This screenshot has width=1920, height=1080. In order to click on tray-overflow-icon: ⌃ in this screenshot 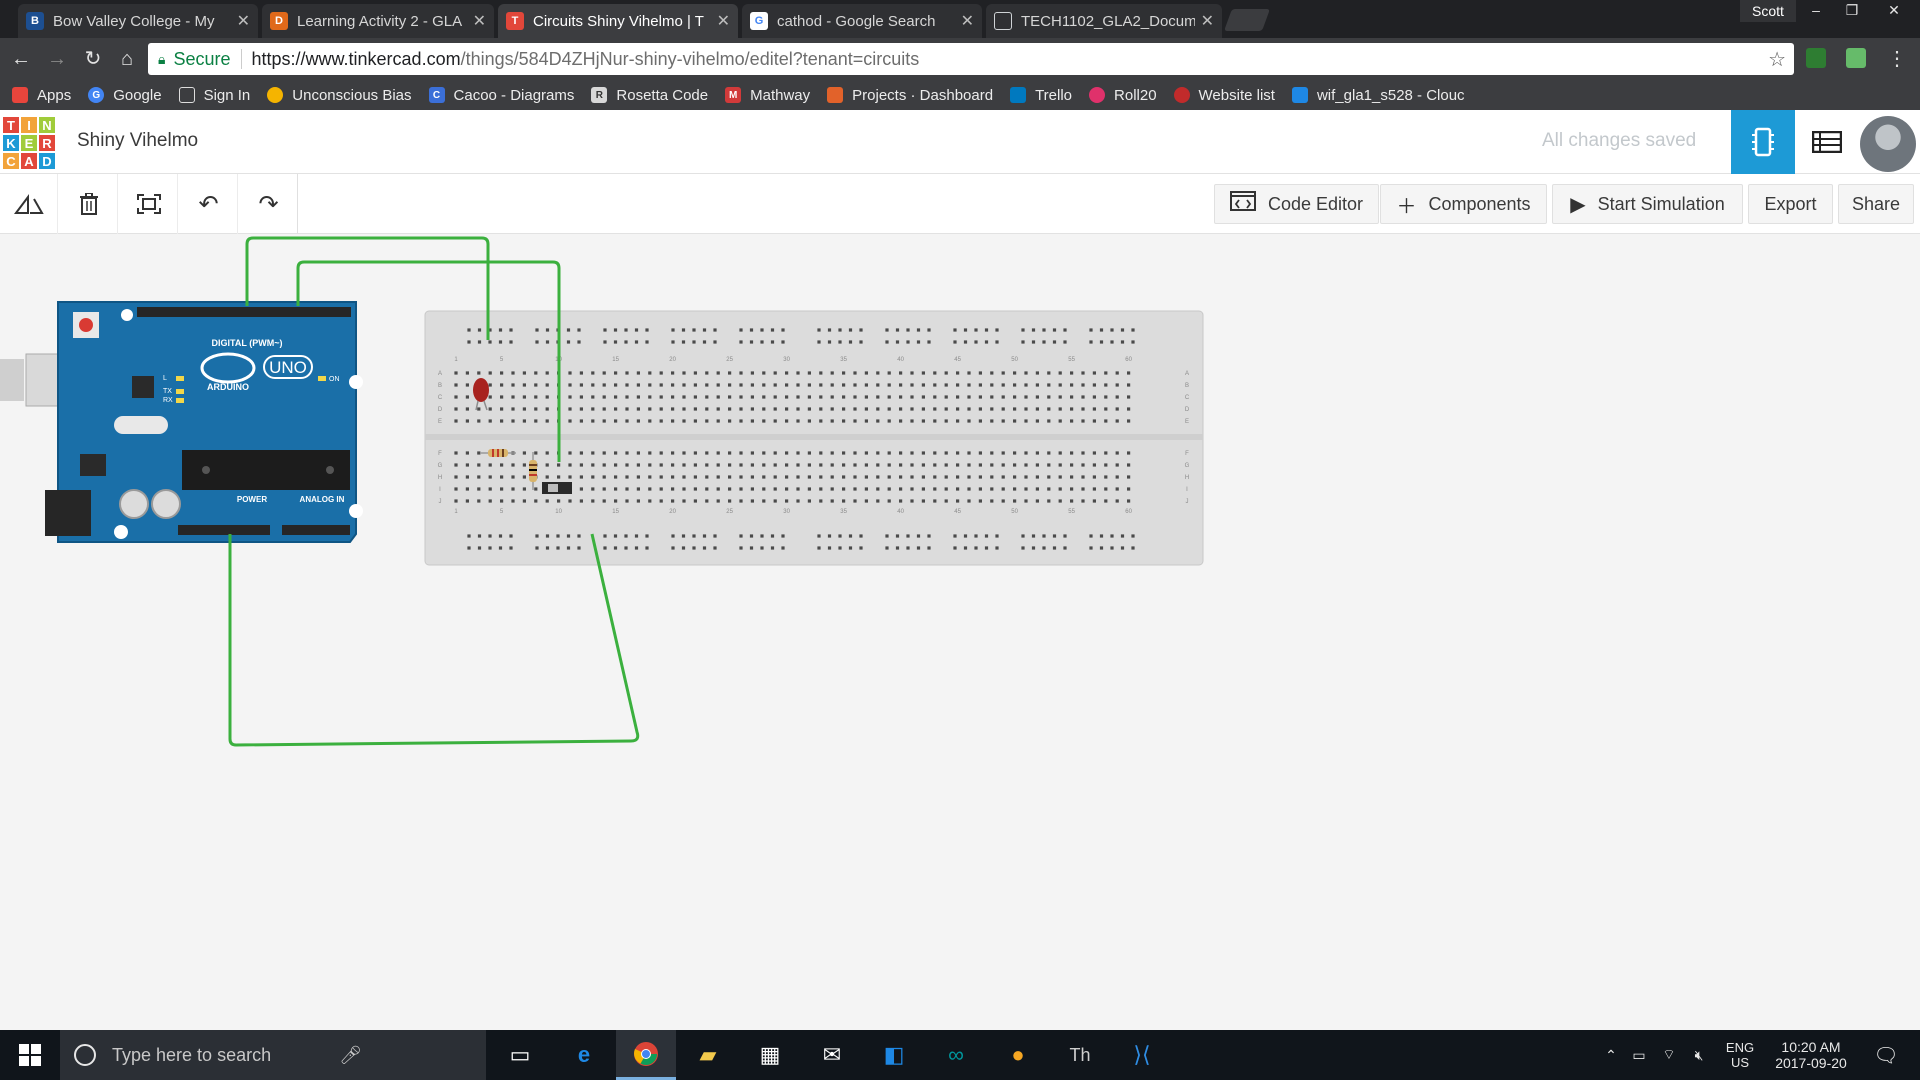, I will do `click(1611, 1055)`.